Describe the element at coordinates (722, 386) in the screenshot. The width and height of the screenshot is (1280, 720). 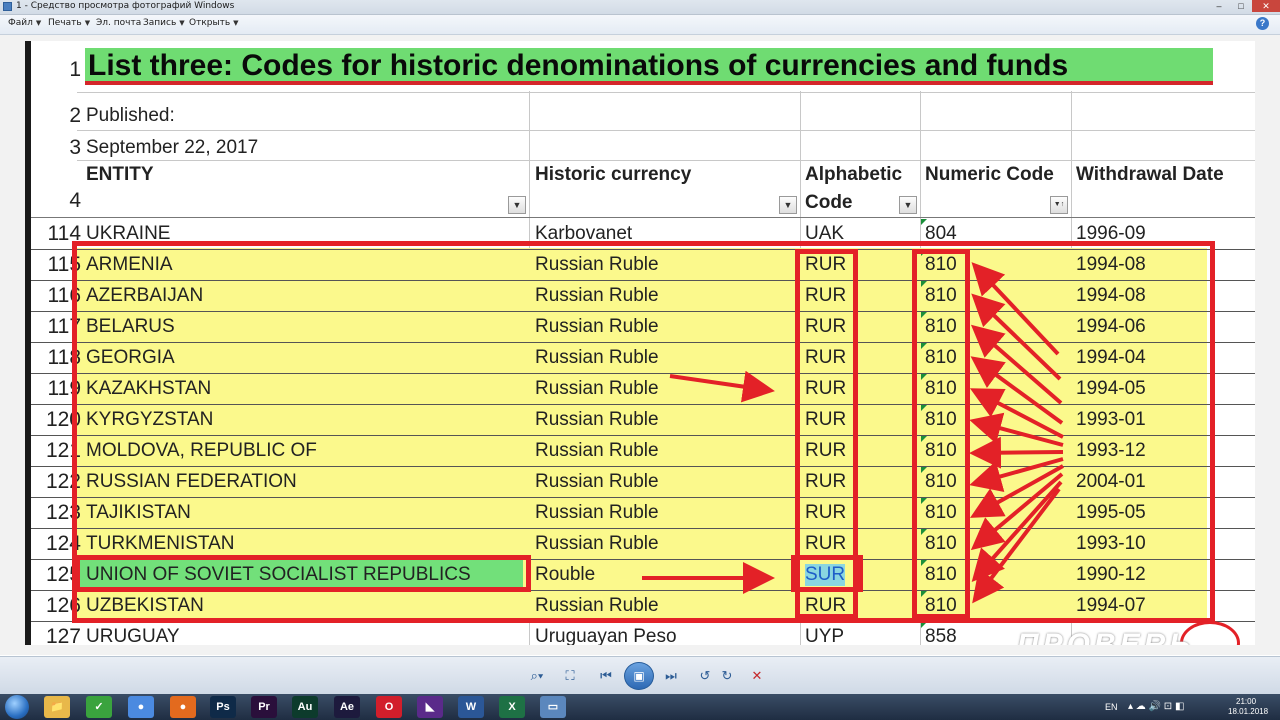
I see `arrow-to-rur` at that location.